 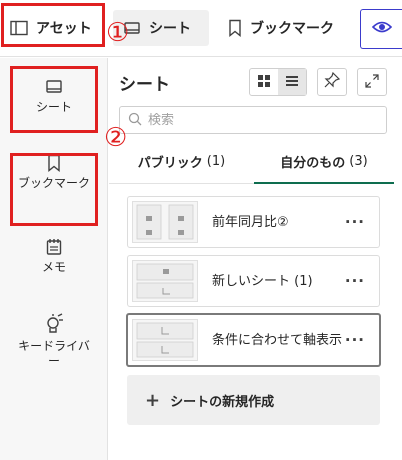 I want to click on tab-bookmarks: ブックマーク, so click(x=288, y=28).